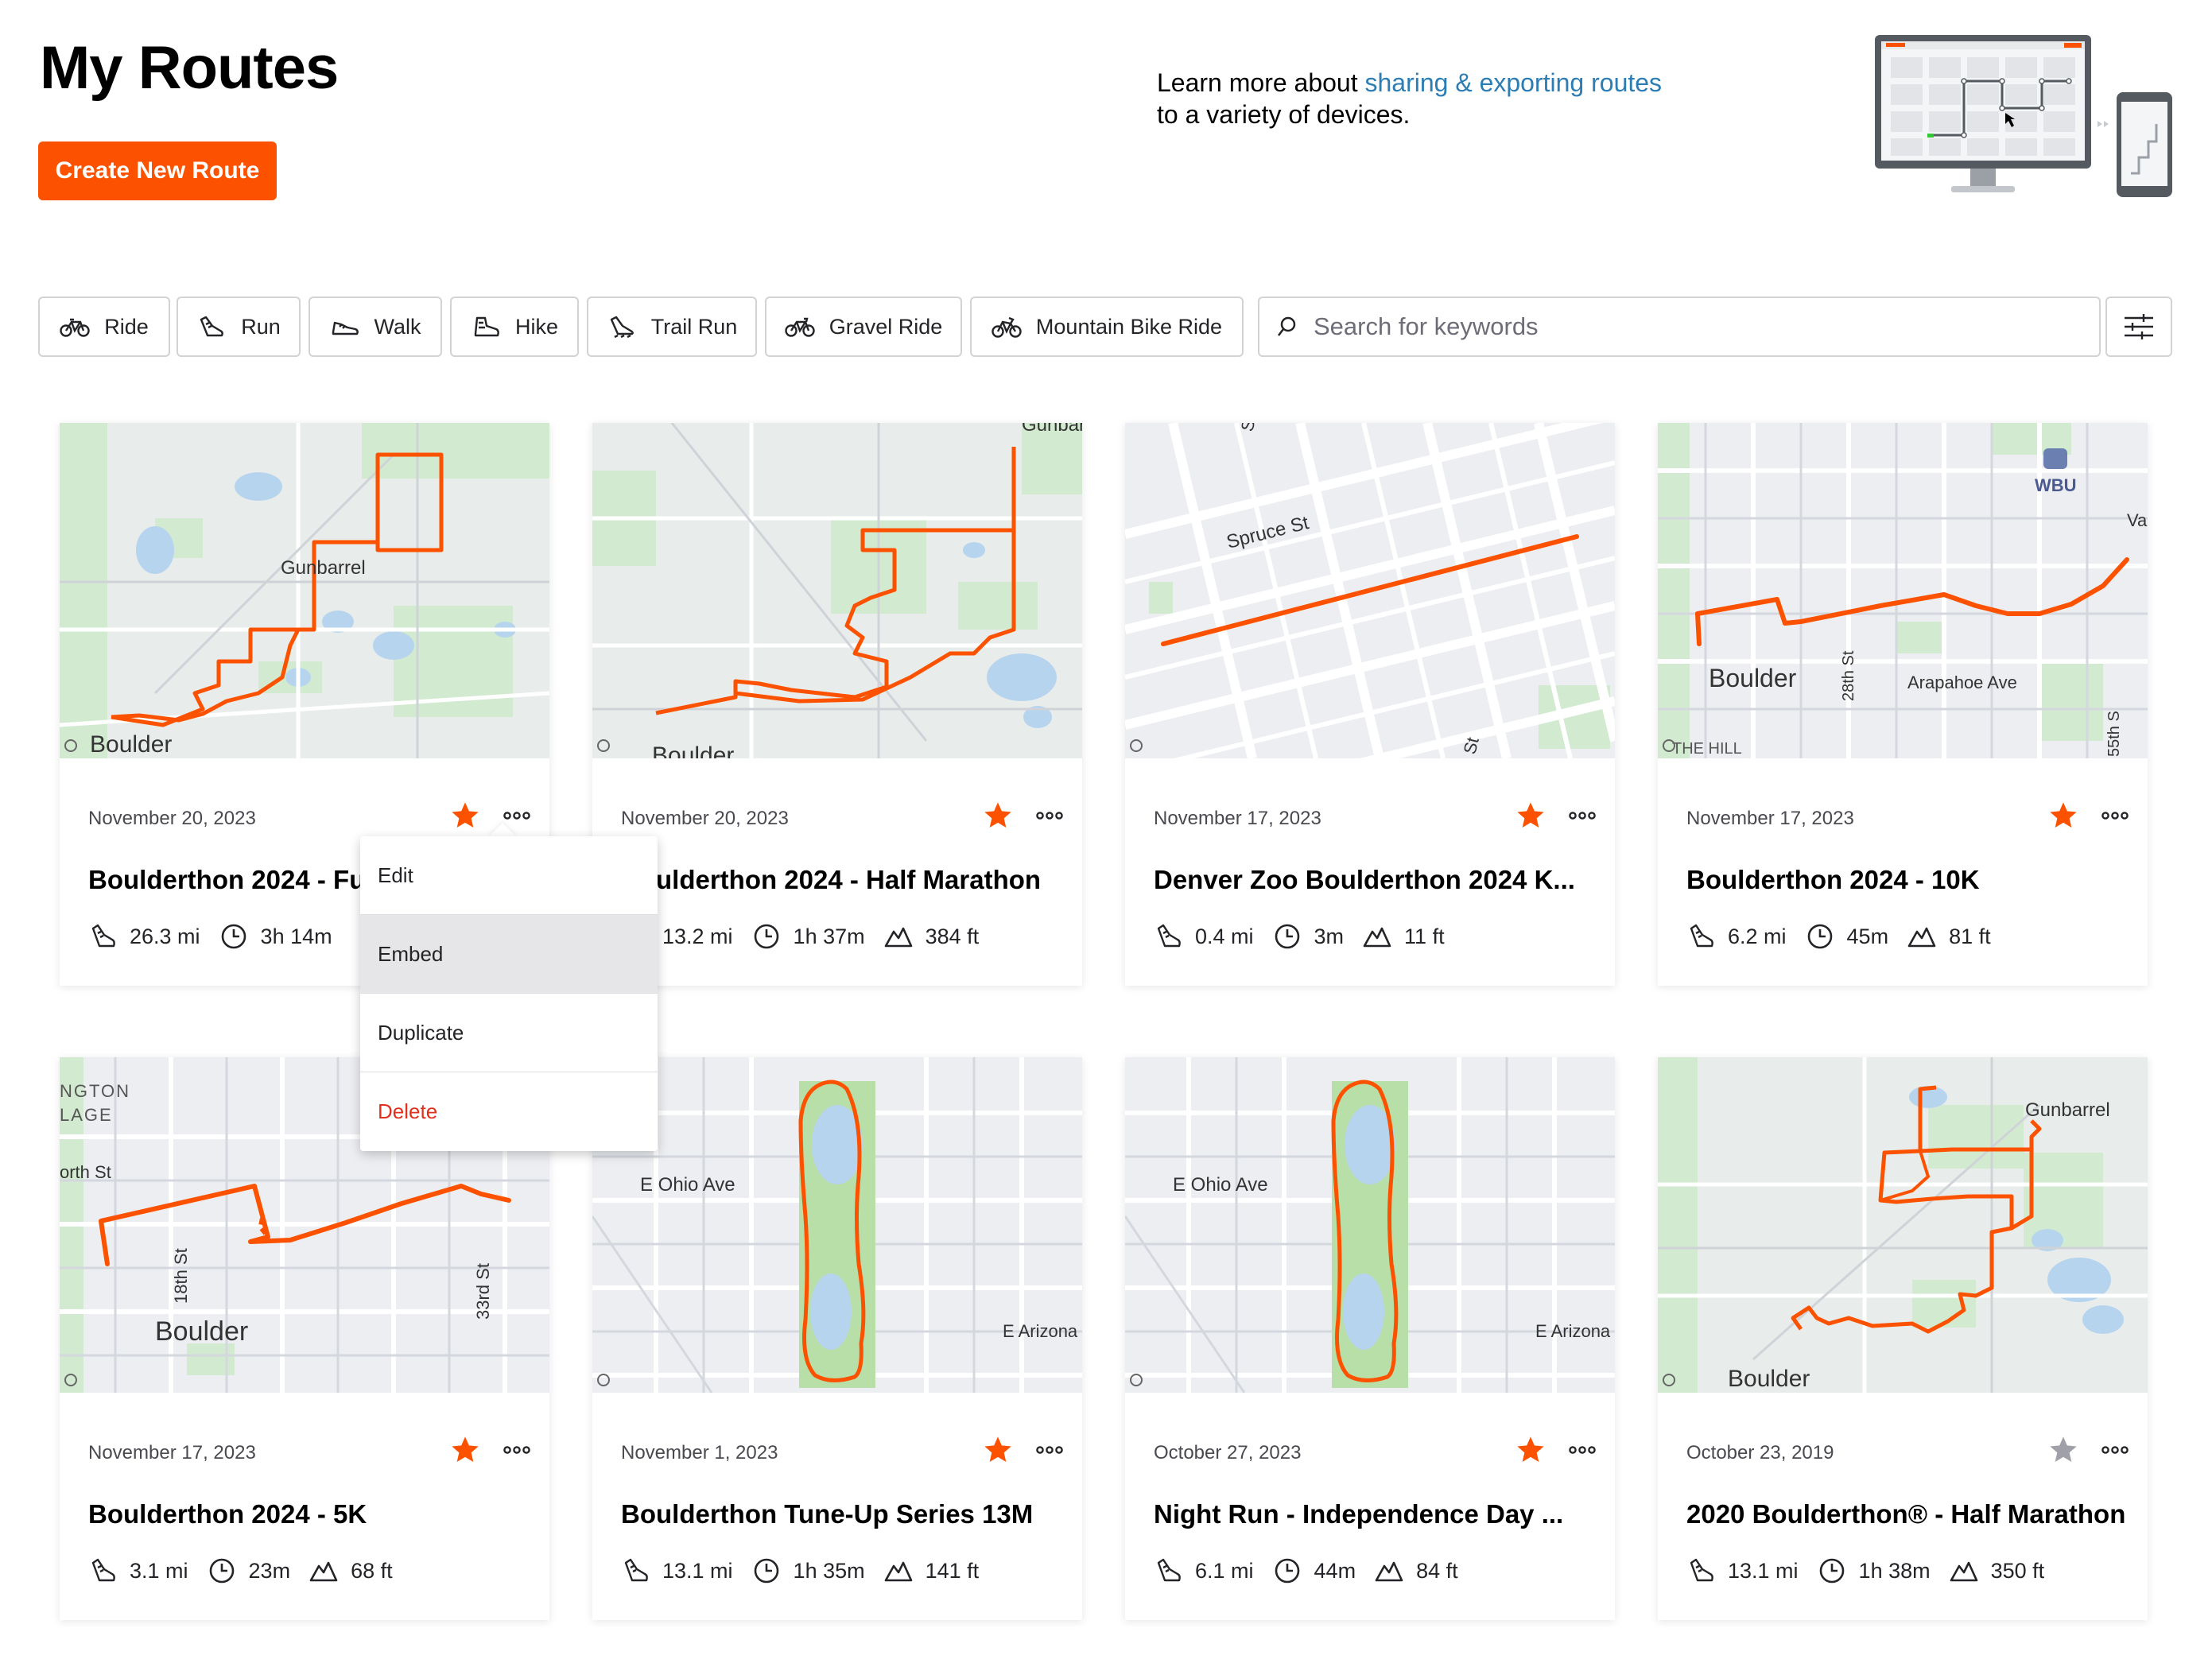 The width and height of the screenshot is (2212, 1663). I want to click on page-title: My Routes, so click(189, 68).